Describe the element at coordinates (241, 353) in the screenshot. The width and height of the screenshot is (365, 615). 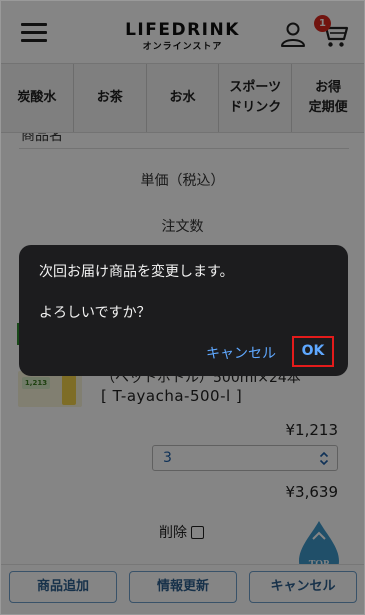
I see `dialog-cancel-button: キャンセル` at that location.